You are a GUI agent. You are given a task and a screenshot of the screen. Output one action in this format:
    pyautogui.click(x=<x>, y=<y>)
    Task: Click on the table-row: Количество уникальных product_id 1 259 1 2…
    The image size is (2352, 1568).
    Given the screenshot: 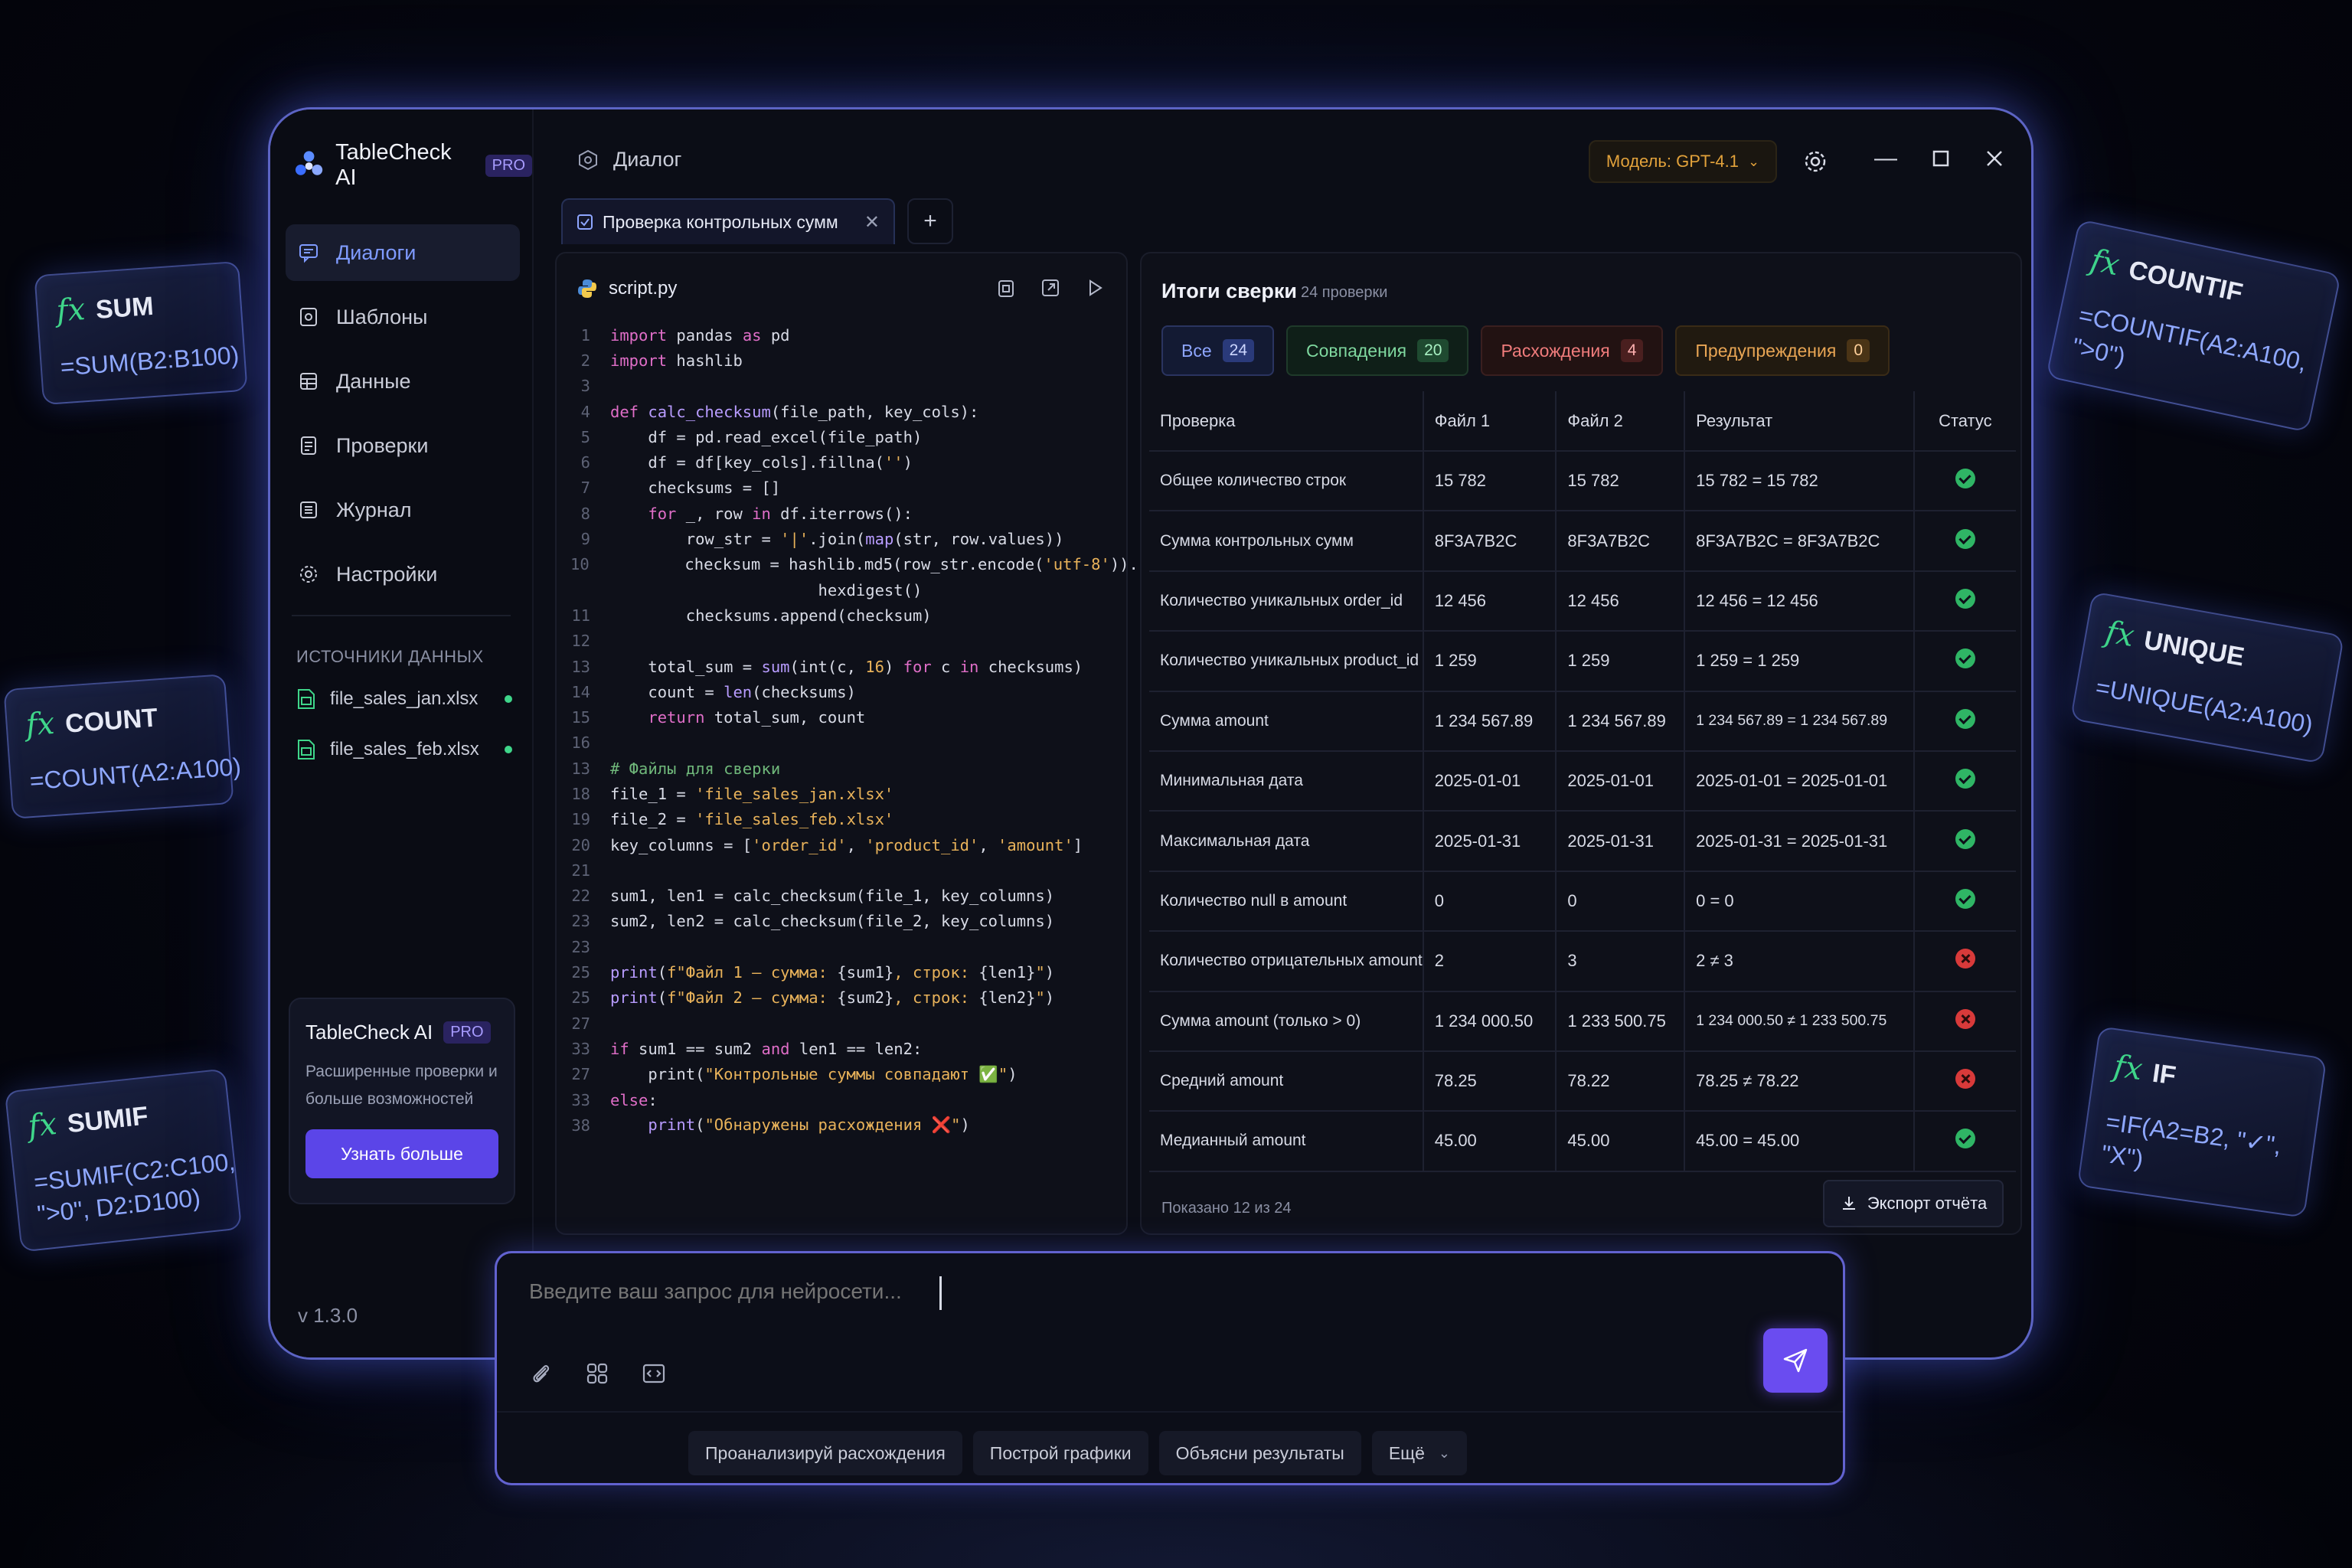 What is the action you would take?
    pyautogui.click(x=1582, y=661)
    